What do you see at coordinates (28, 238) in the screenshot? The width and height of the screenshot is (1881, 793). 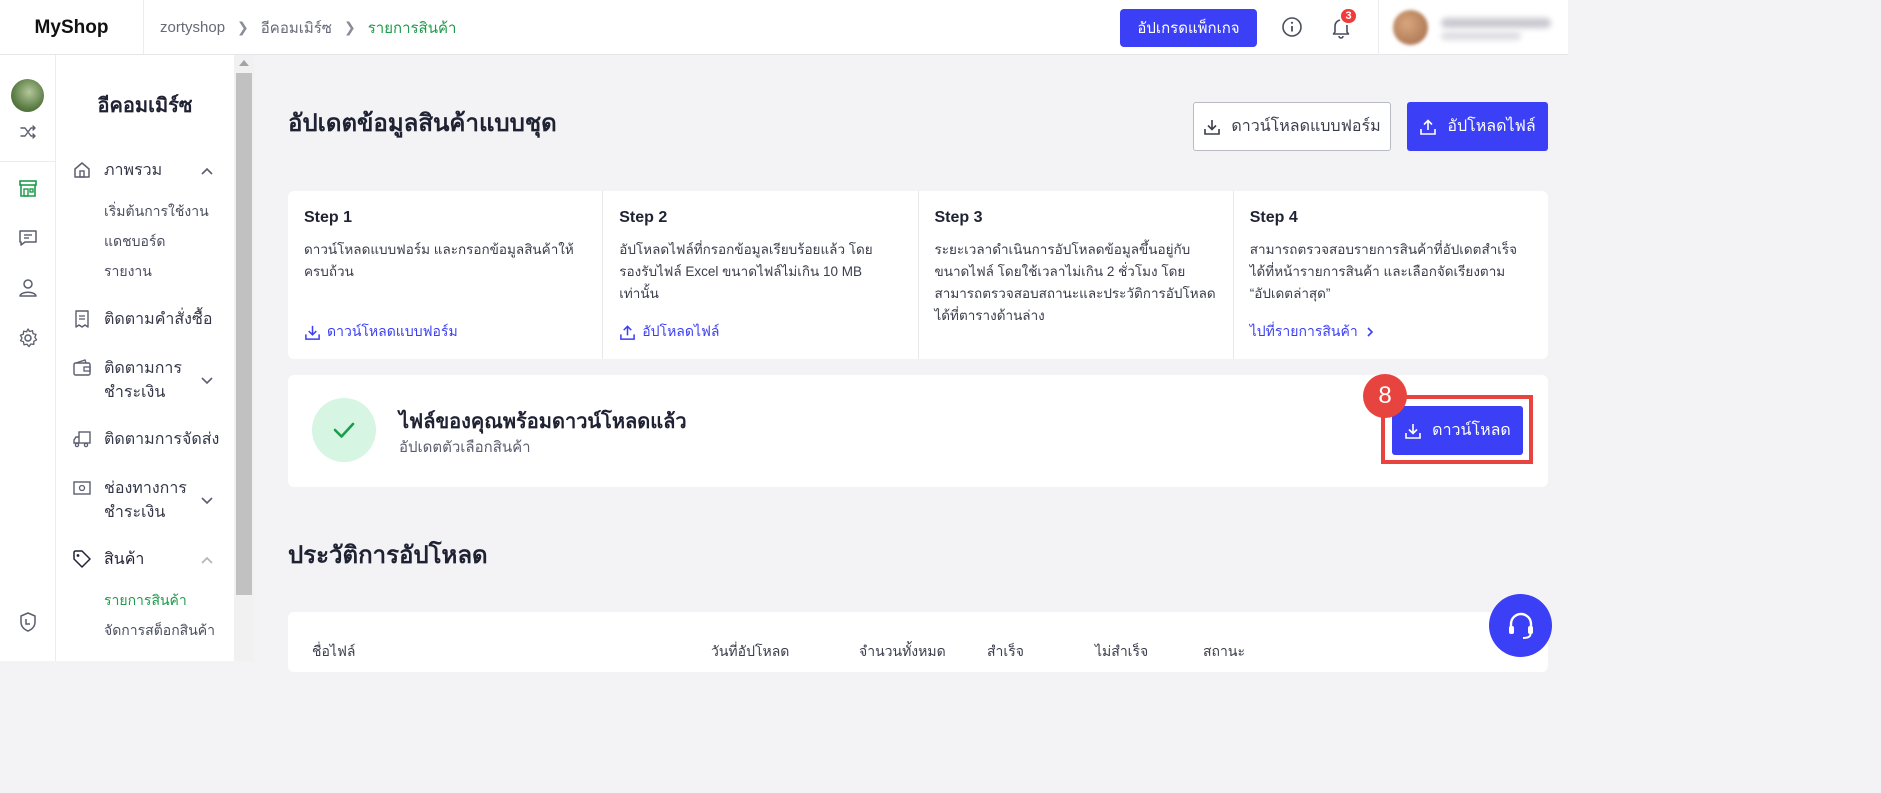 I see `chat-icon` at bounding box center [28, 238].